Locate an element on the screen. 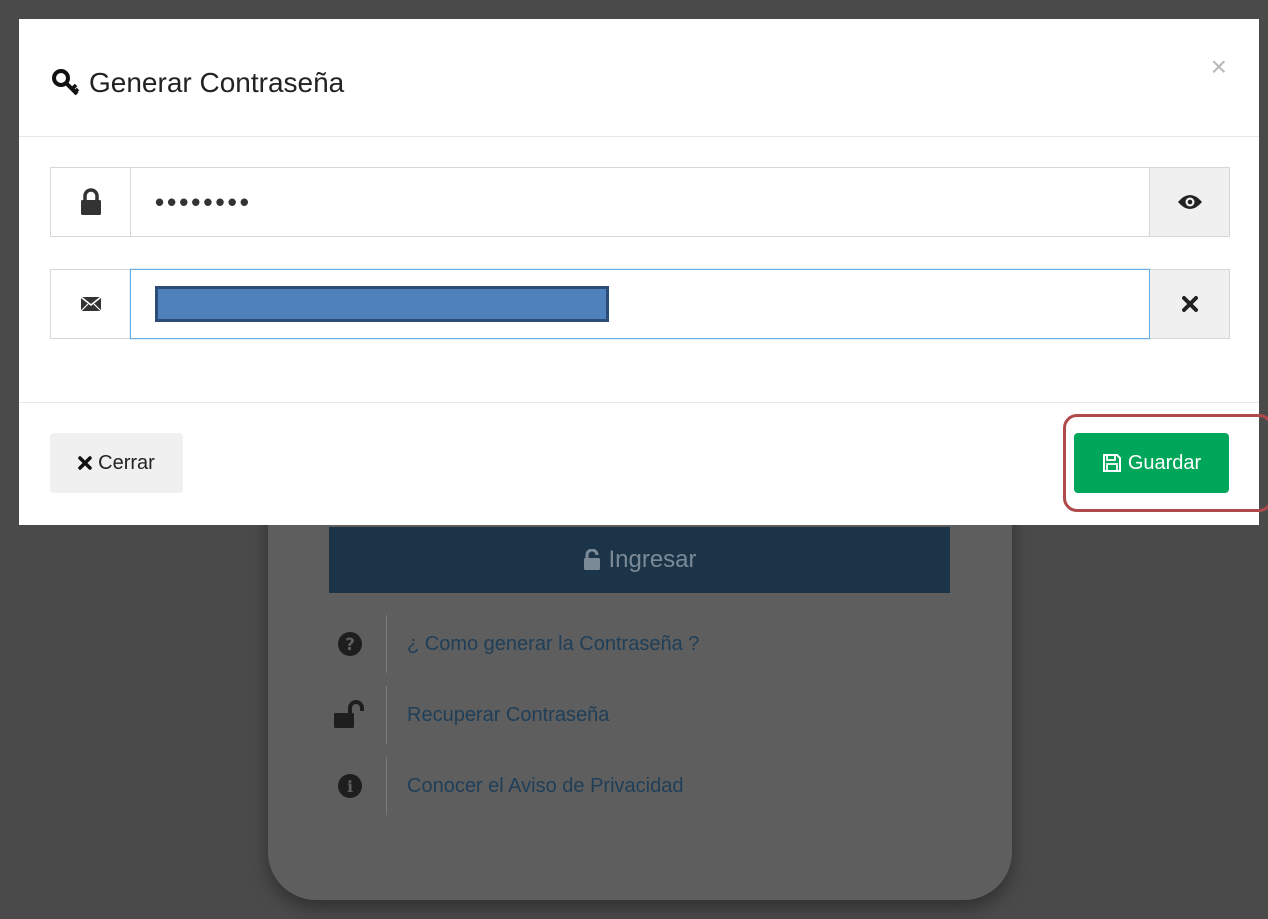 The height and width of the screenshot is (919, 1268). eye-icon is located at coordinates (1189, 202).